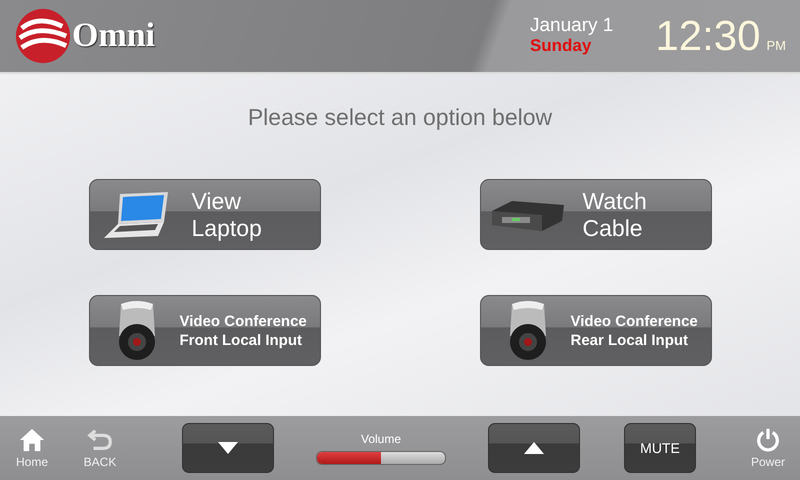 This screenshot has width=800, height=480. I want to click on source-button: Watch Cable, so click(596, 214).